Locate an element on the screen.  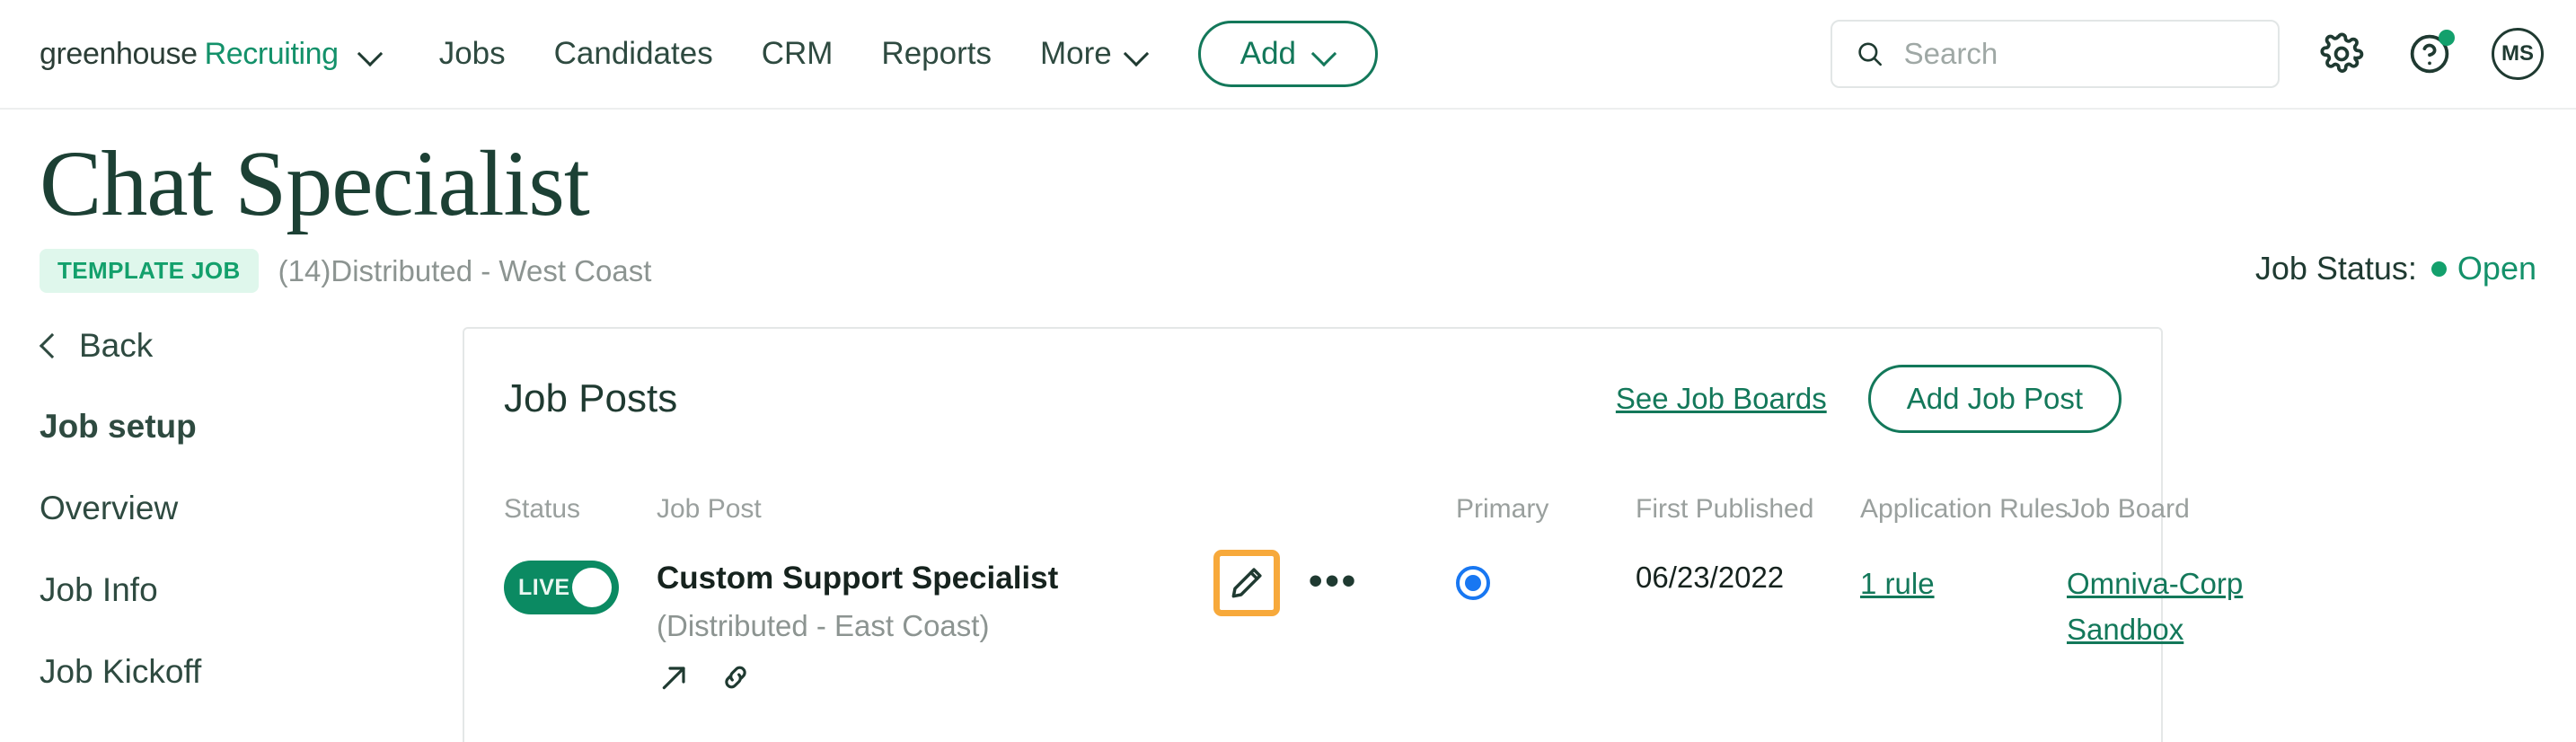
add-button-label: Add is located at coordinates (1268, 53).